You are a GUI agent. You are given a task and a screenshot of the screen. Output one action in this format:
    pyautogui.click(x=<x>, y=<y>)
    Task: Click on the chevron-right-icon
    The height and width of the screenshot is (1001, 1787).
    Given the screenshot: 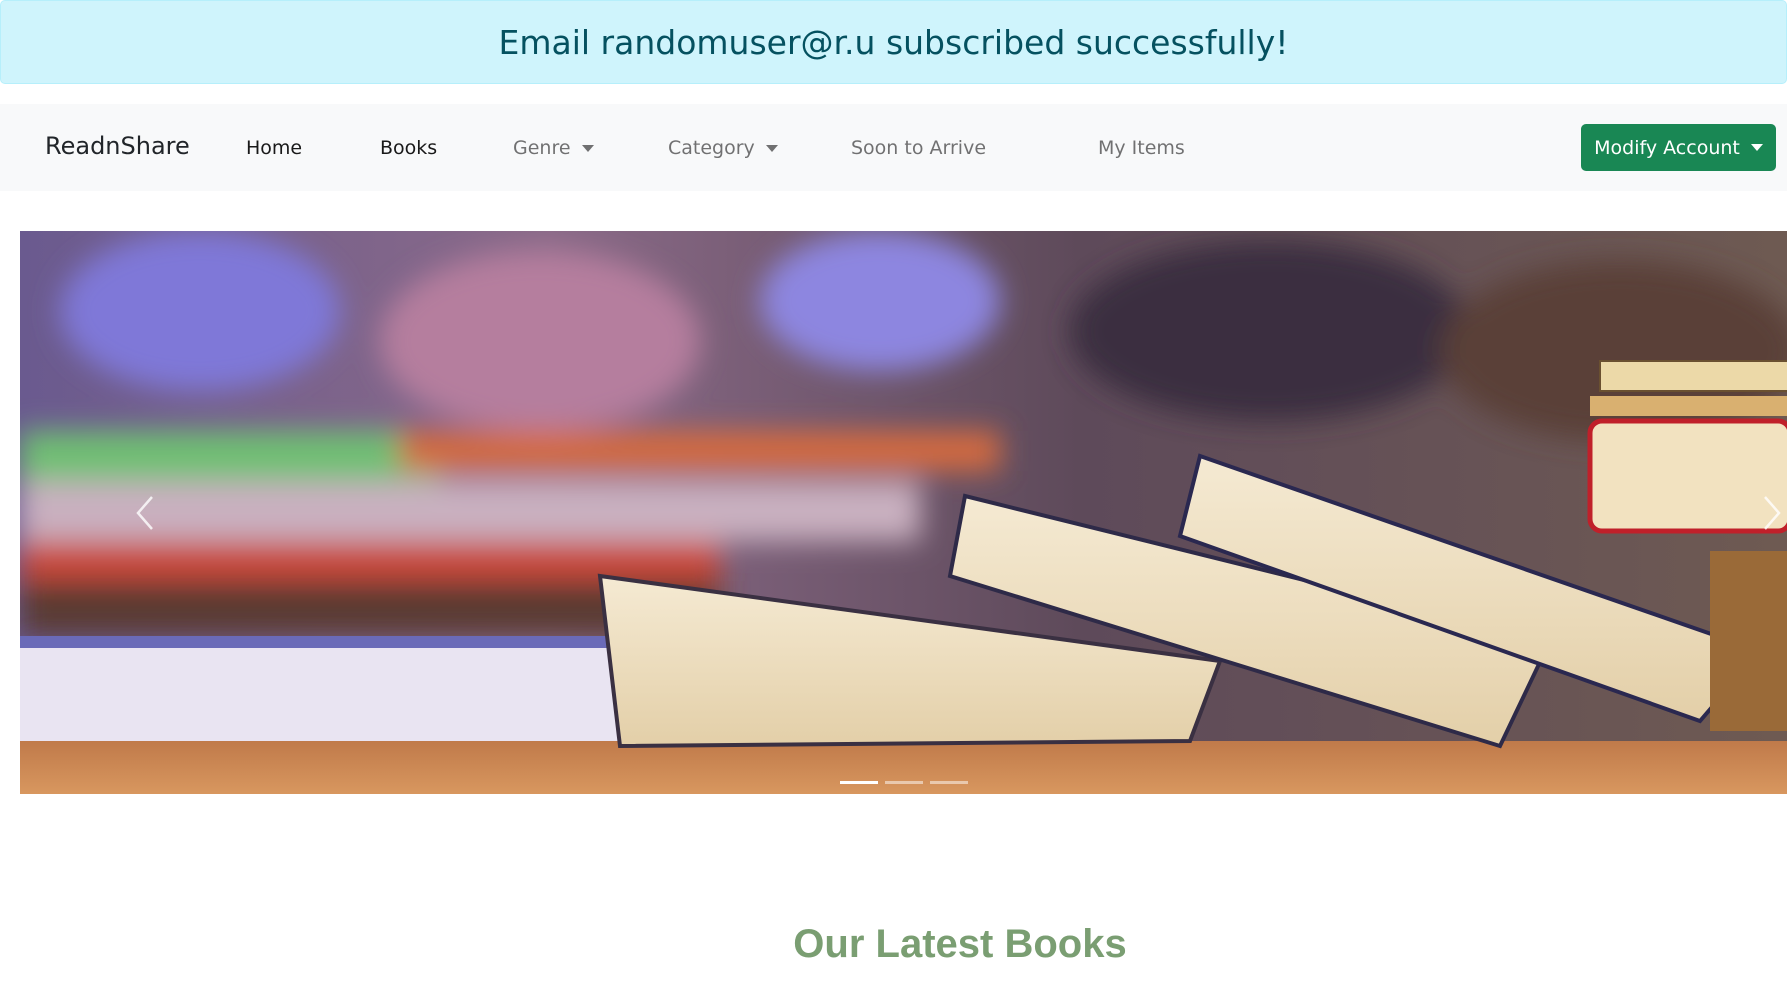 What is the action you would take?
    pyautogui.click(x=1772, y=512)
    